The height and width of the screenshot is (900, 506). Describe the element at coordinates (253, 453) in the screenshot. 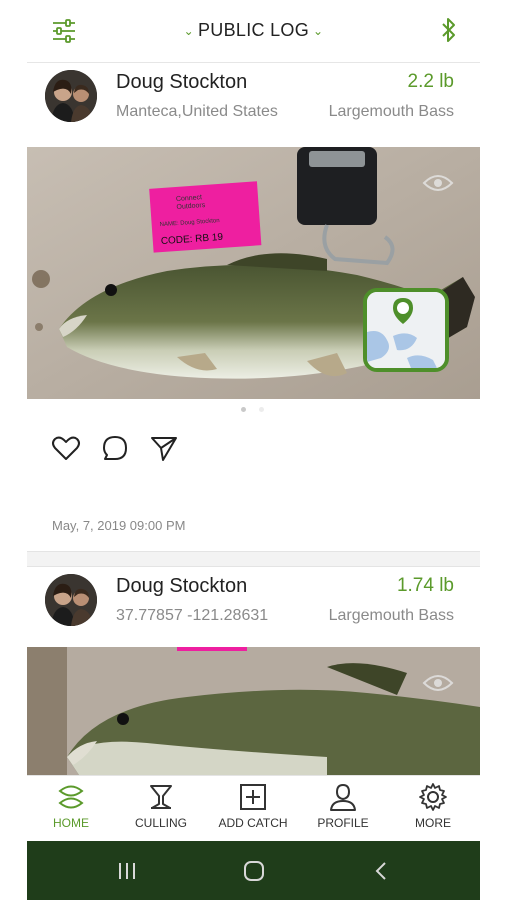

I see `post-actions` at that location.